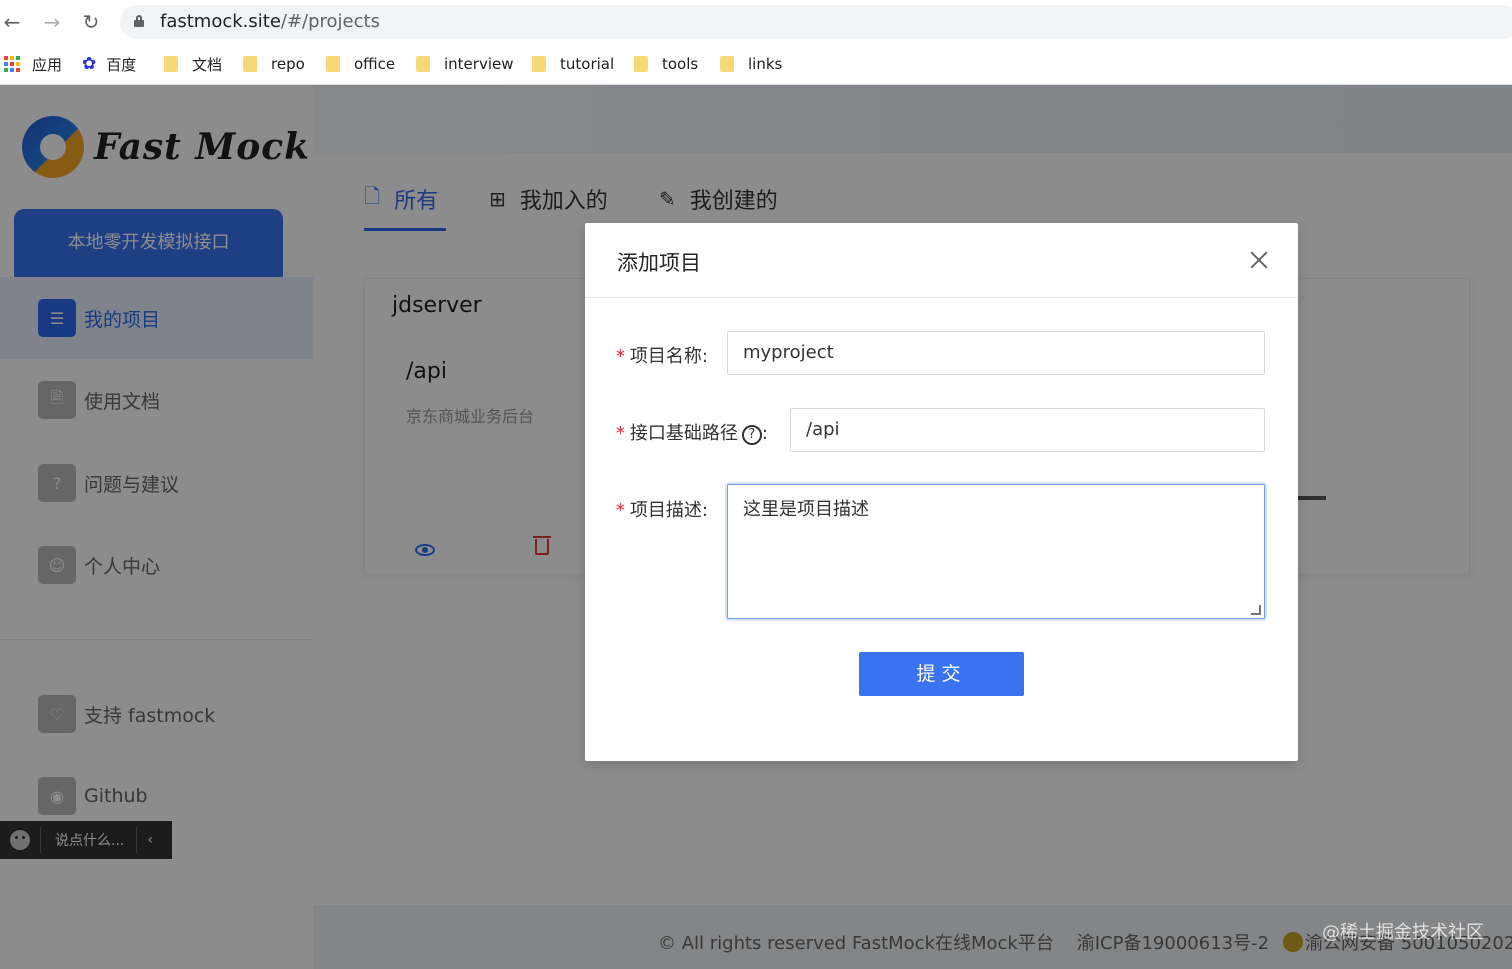 This screenshot has width=1512, height=969. Describe the element at coordinates (52, 22) in the screenshot. I see `forward-arrow-icon: →` at that location.